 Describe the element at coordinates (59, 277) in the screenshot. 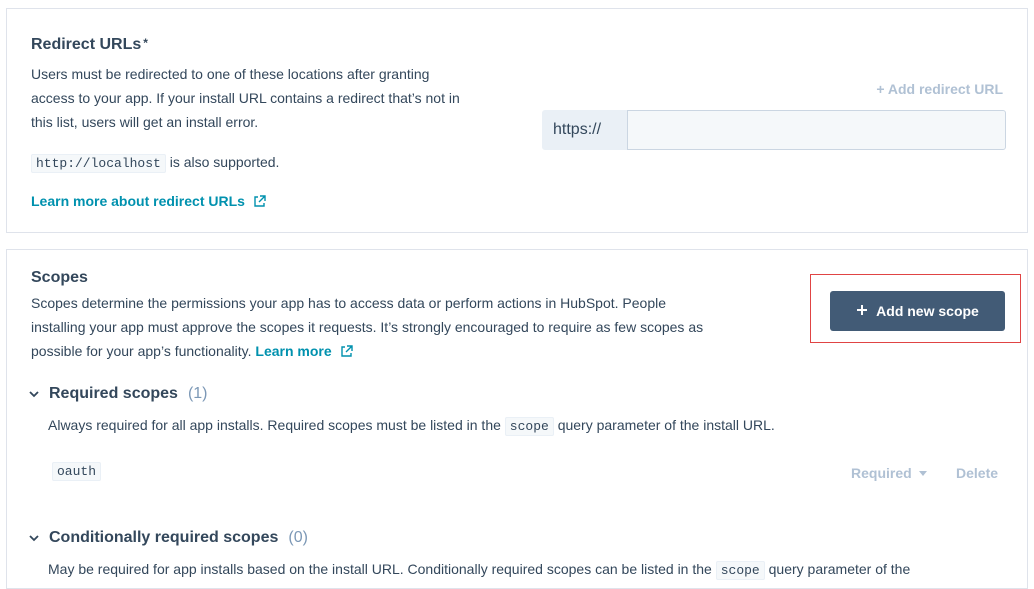

I see `scopes-title: Scopes` at that location.